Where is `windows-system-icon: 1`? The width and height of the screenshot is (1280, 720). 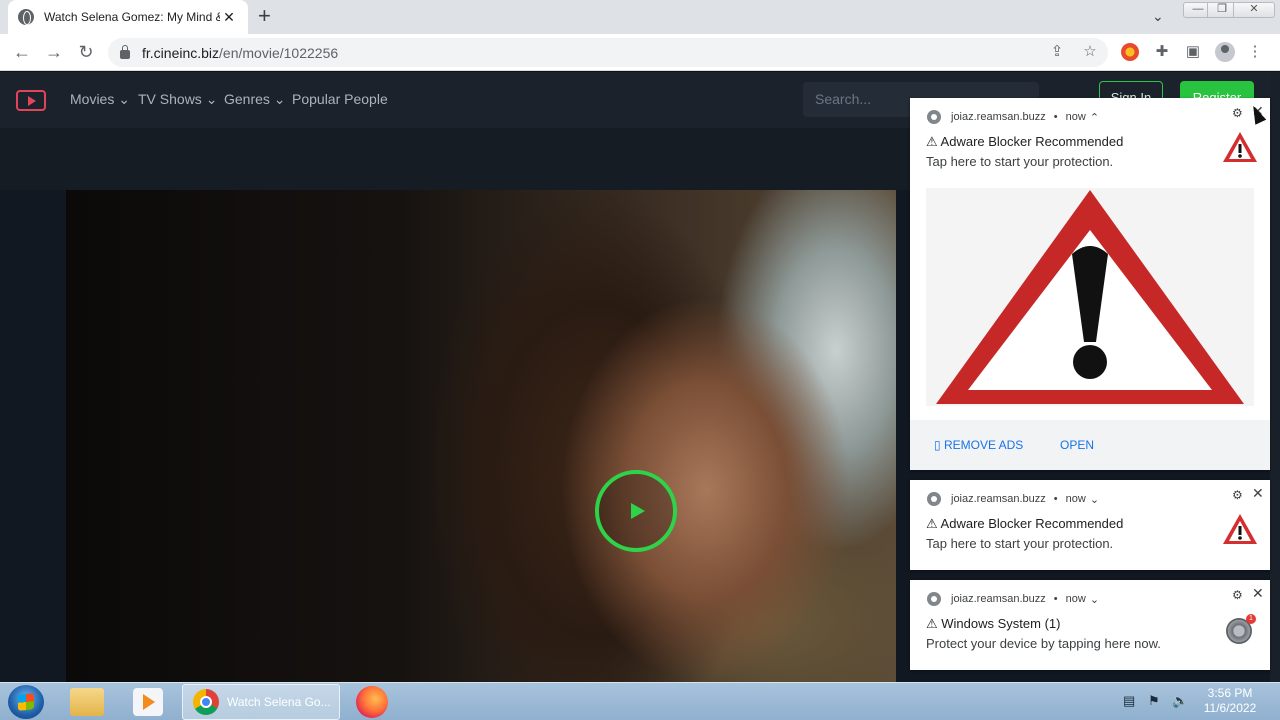 windows-system-icon: 1 is located at coordinates (1241, 629).